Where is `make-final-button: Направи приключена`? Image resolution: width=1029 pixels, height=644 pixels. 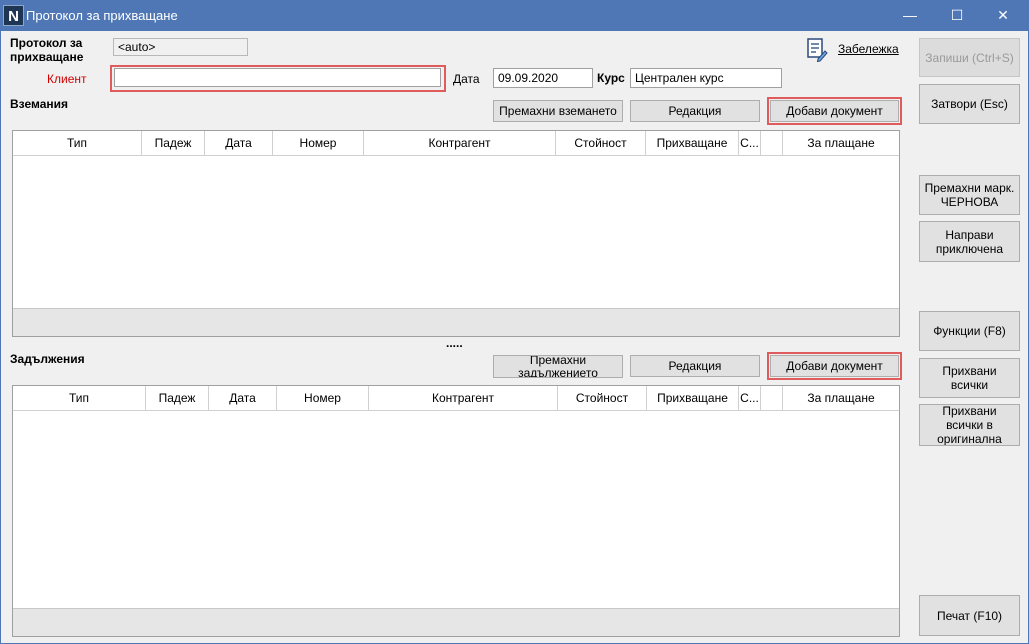 make-final-button: Направи приключена is located at coordinates (969, 241).